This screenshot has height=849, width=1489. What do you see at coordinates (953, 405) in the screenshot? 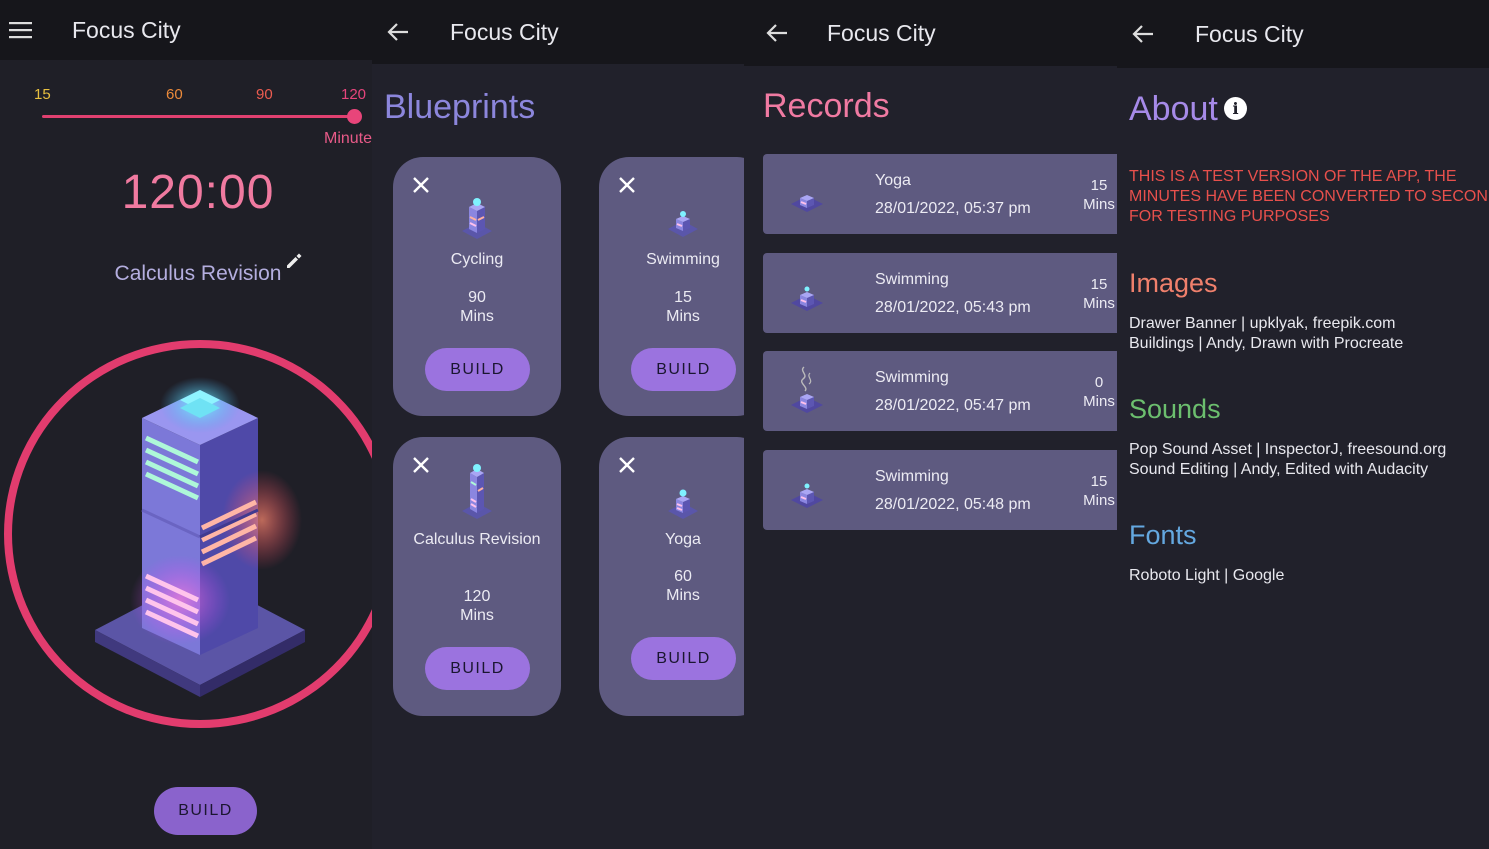
I see `record-date: 28/01/2022, 05:47 pm` at bounding box center [953, 405].